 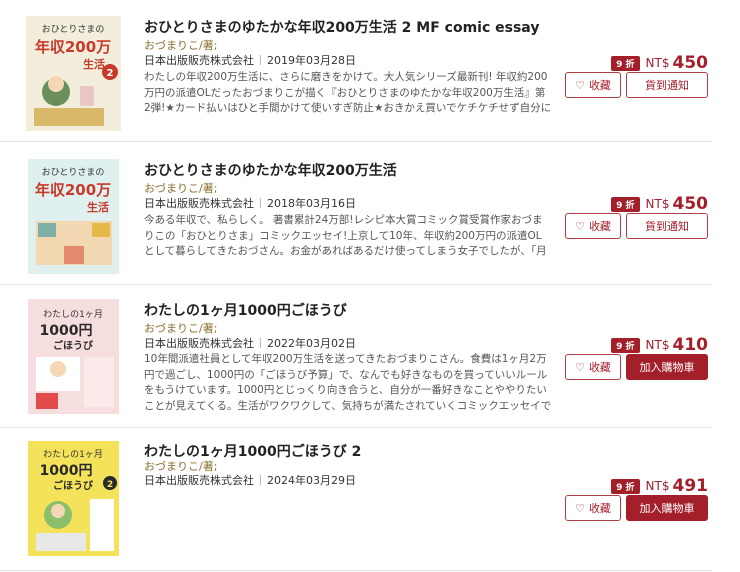 I want to click on book-cover-image: わたしの1ヶ月 1000円 ごほうび 2, so click(x=73, y=498).